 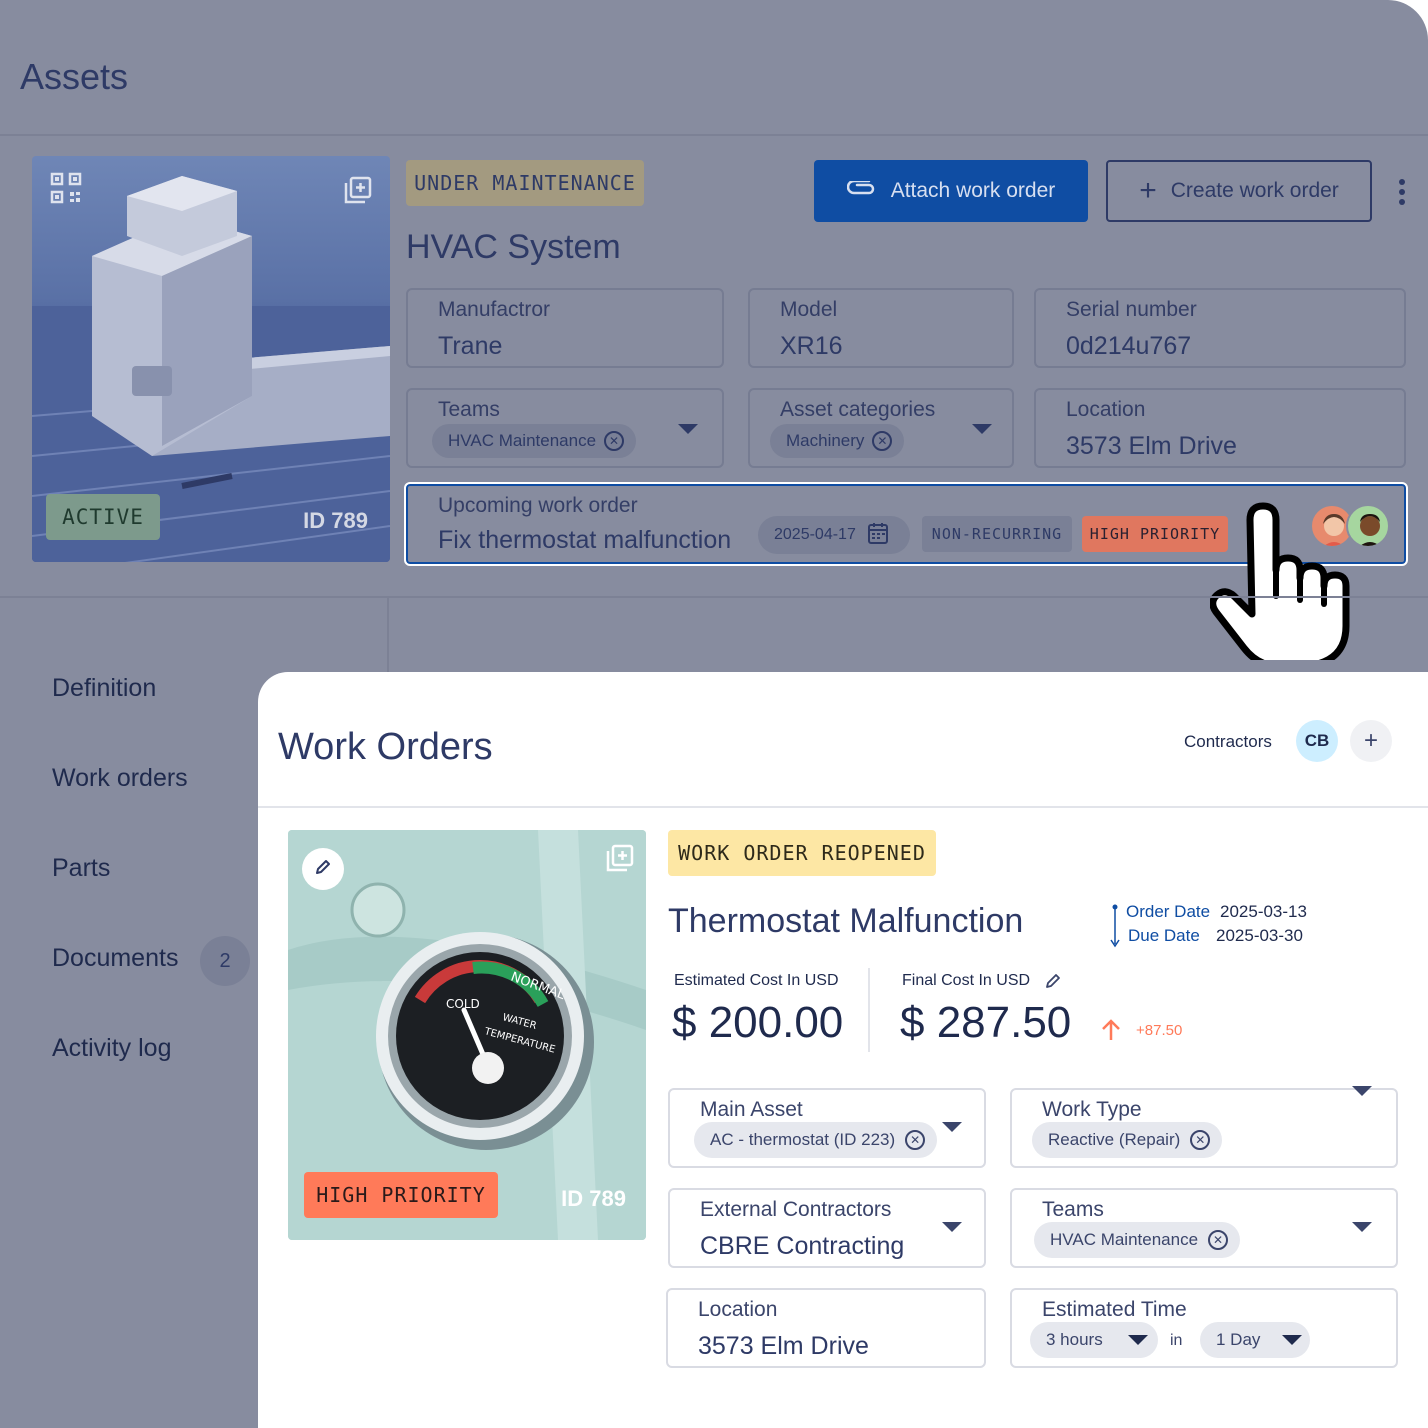 What do you see at coordinates (1204, 1127) in the screenshot?
I see `work-type-select: Work Type Reactive (Repair) ✕` at bounding box center [1204, 1127].